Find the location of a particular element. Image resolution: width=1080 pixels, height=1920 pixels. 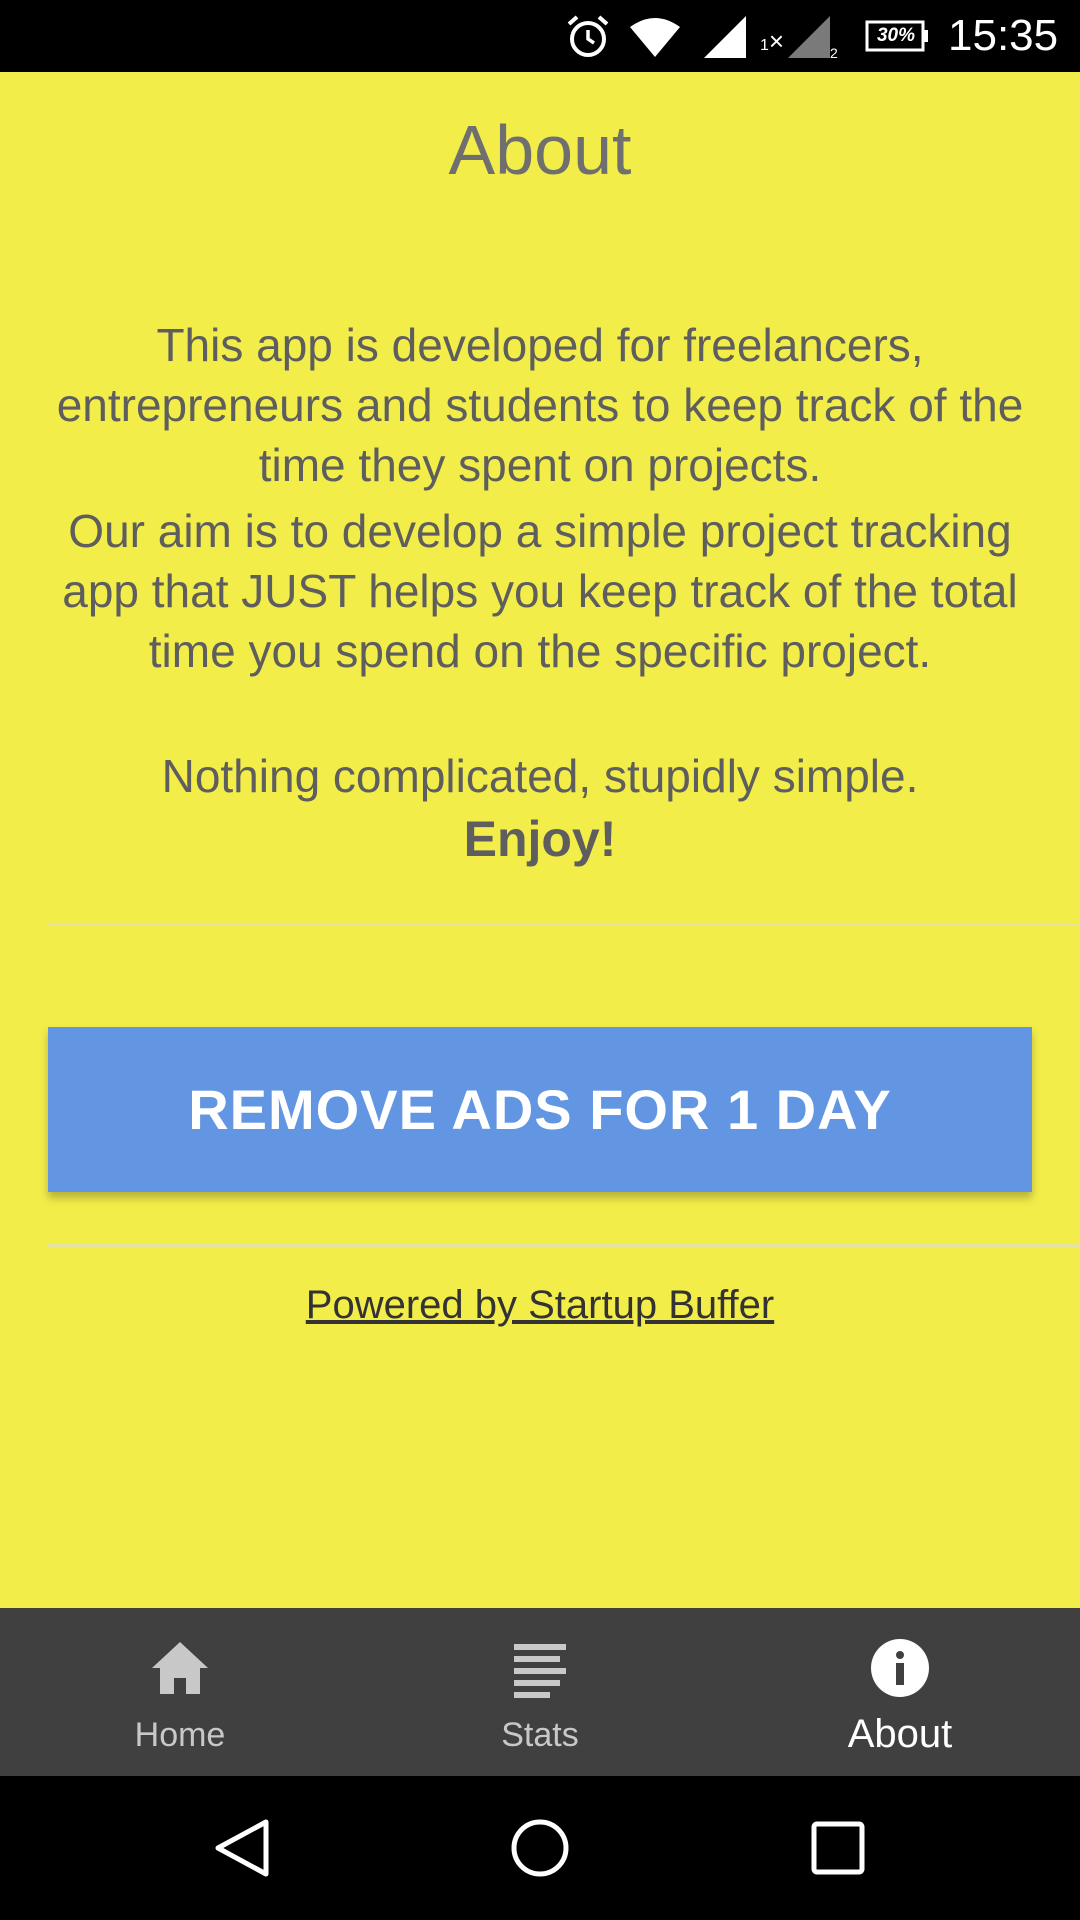

alarm-icon is located at coordinates (588, 36).